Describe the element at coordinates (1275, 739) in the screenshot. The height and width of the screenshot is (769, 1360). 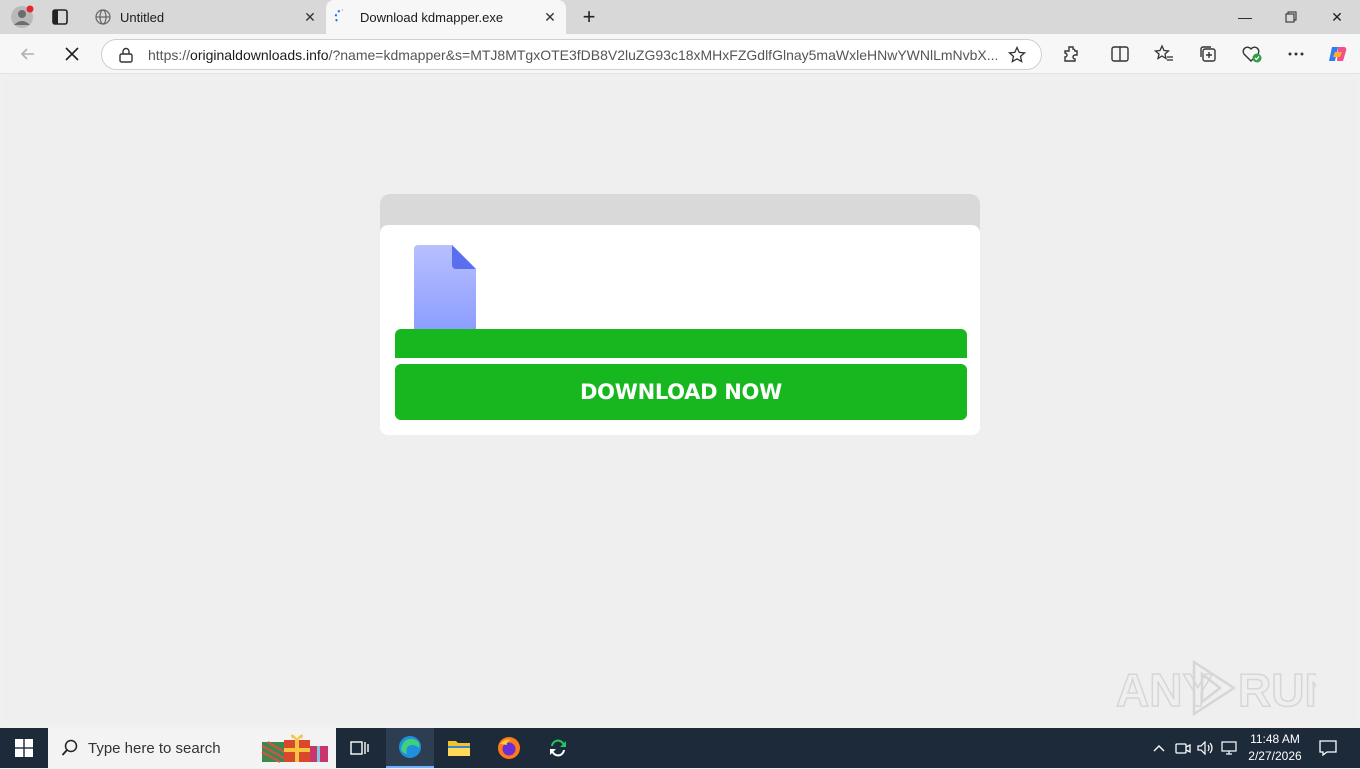
I see `clock-time: 11:48 AM` at that location.